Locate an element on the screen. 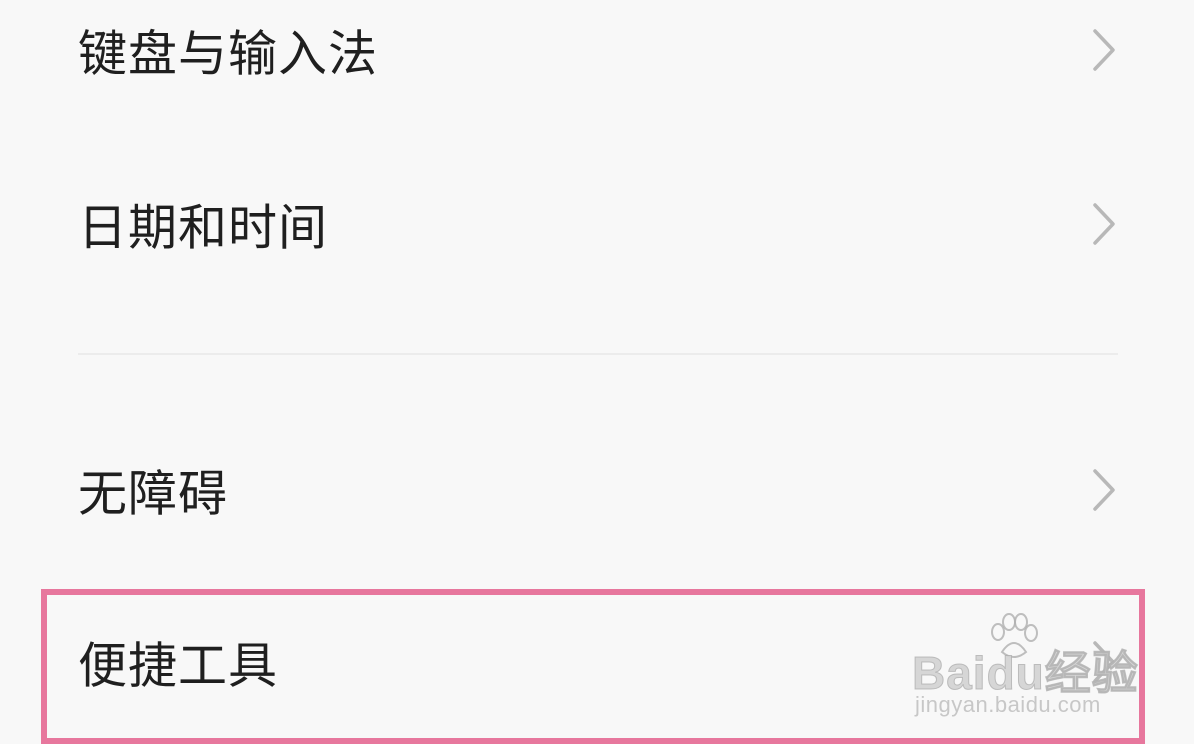 The height and width of the screenshot is (744, 1194). settings-item-label: 日期和时间 is located at coordinates (203, 228).